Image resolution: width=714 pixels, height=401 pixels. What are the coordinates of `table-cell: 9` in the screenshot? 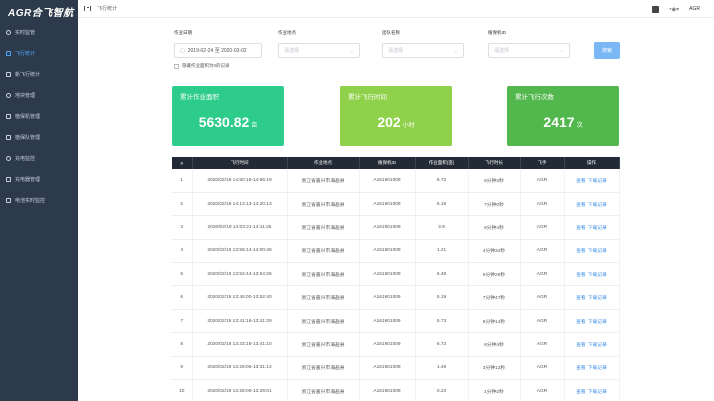 It's located at (182, 368).